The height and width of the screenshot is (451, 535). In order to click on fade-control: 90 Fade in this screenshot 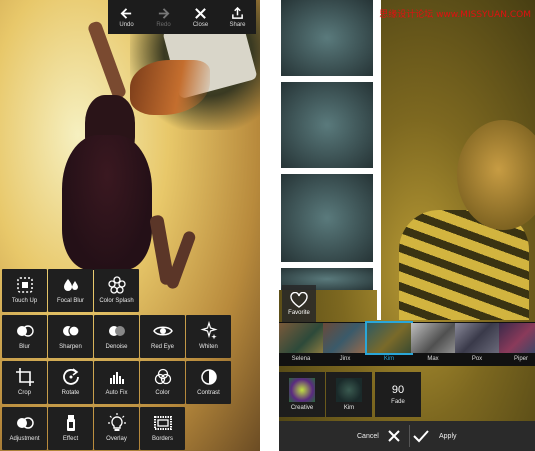, I will do `click(398, 394)`.